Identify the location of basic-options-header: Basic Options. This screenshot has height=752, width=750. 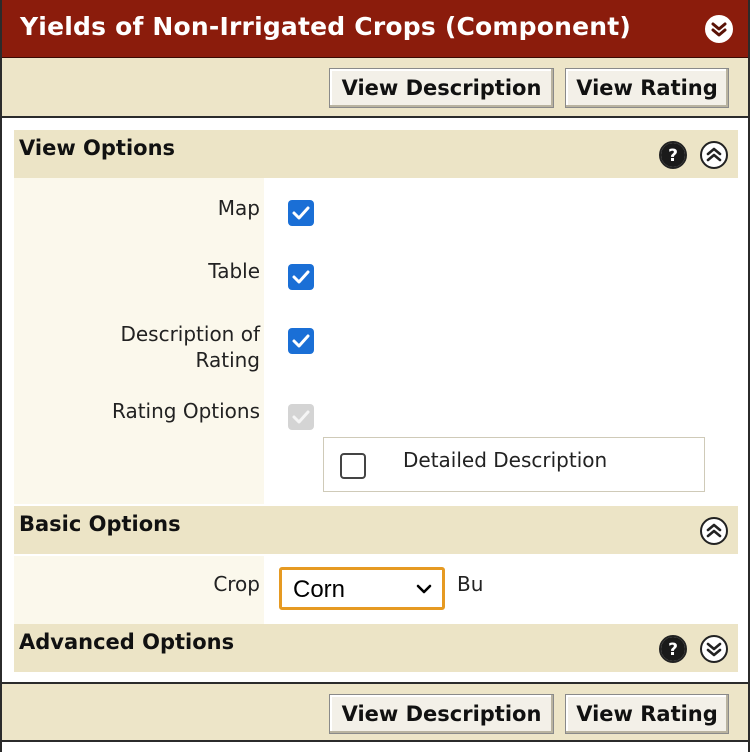
(376, 530).